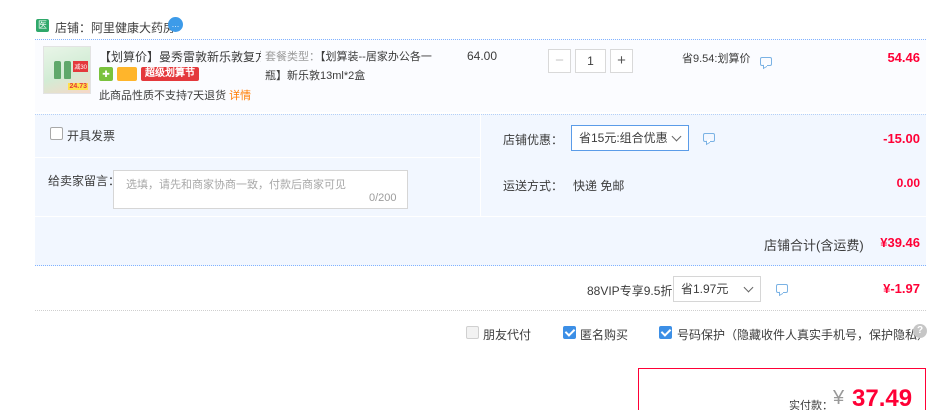 This screenshot has width=946, height=410. I want to click on seller-message-char-count: 0/200, so click(383, 198).